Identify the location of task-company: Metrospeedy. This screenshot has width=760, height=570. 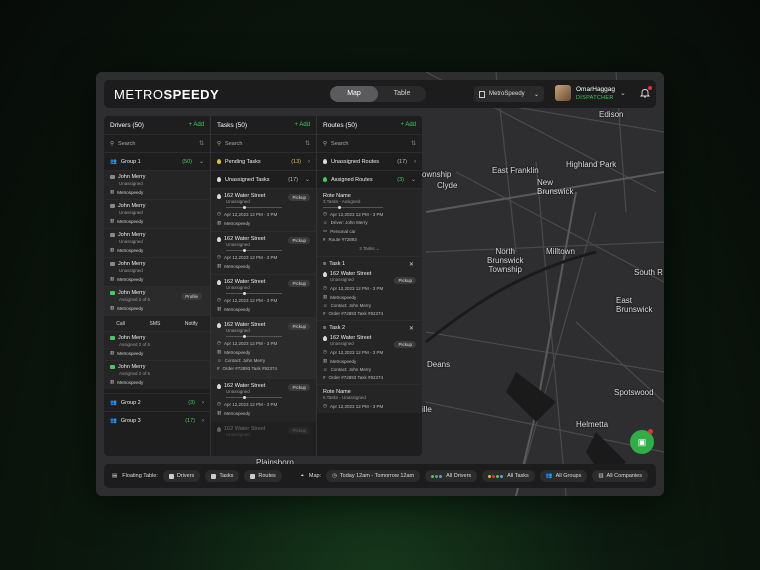
(343, 361).